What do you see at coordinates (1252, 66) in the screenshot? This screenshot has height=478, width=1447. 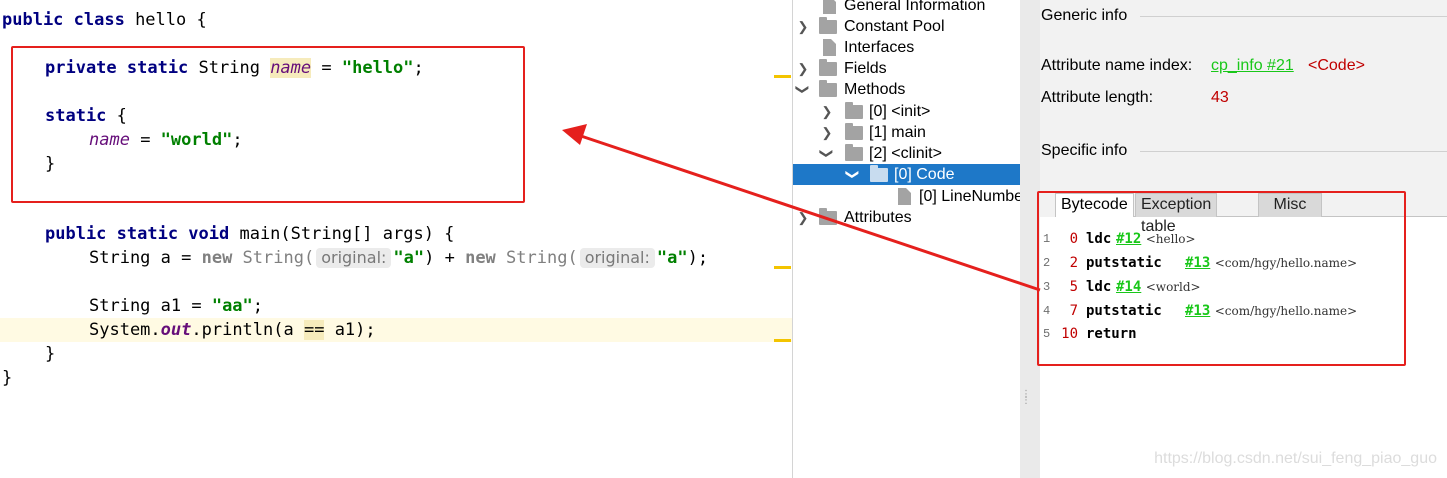 I see `cp-info-link: cp_info #21` at bounding box center [1252, 66].